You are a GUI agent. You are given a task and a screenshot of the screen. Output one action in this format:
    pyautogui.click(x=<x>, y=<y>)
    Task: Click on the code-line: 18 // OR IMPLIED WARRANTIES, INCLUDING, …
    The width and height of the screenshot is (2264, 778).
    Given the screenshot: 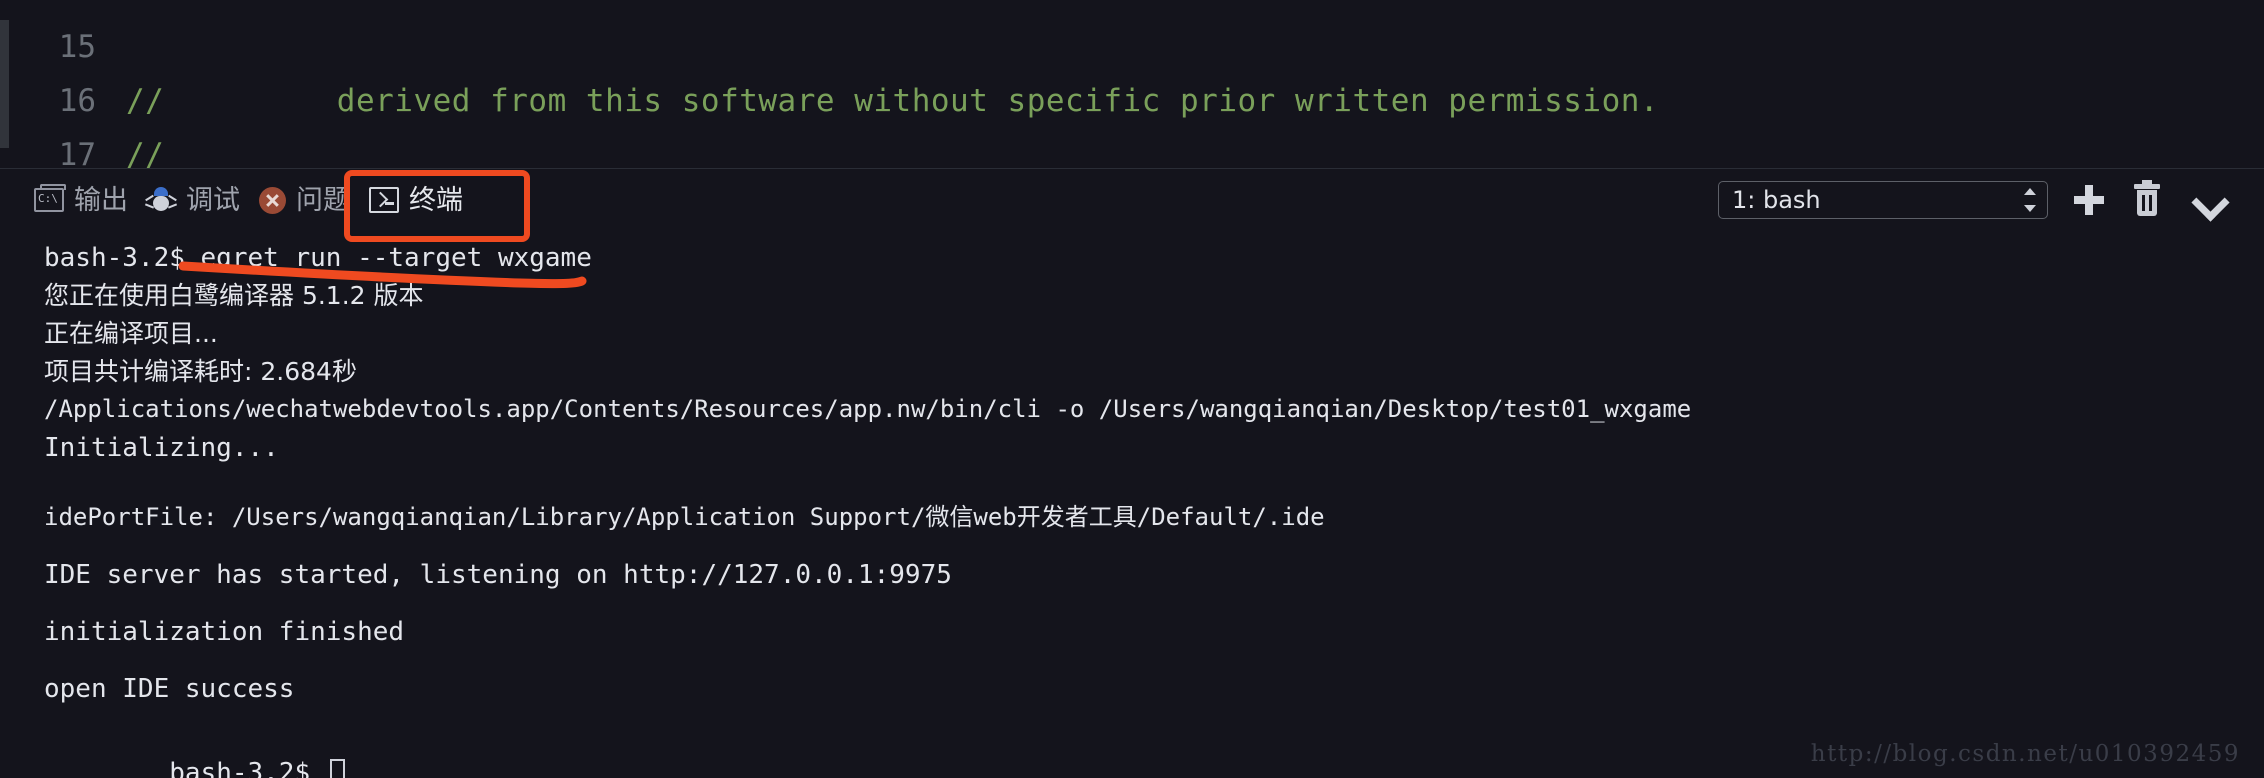 What is the action you would take?
    pyautogui.click(x=1132, y=148)
    